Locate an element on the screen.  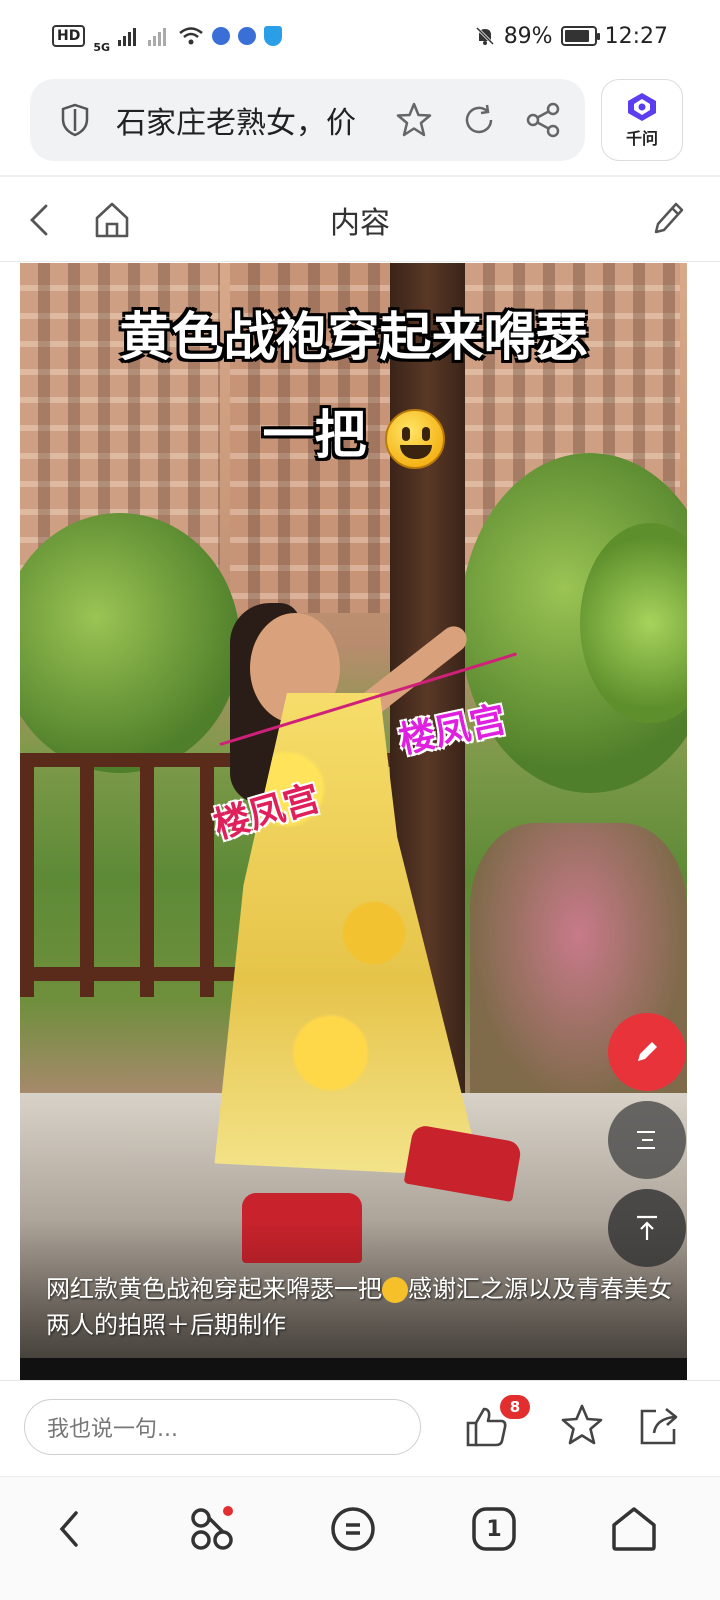
browser-menu-button is located at coordinates (353, 1529).